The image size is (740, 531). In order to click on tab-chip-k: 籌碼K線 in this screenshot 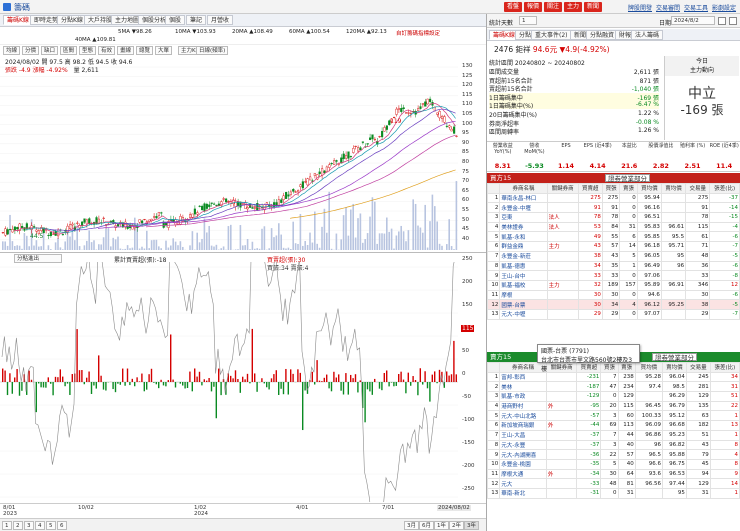, I will do `click(18, 20)`.